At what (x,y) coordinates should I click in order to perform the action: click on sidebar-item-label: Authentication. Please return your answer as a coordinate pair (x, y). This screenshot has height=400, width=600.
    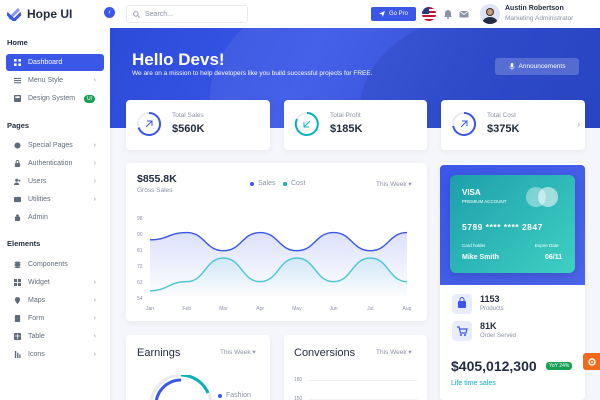
    Looking at the image, I should click on (50, 163).